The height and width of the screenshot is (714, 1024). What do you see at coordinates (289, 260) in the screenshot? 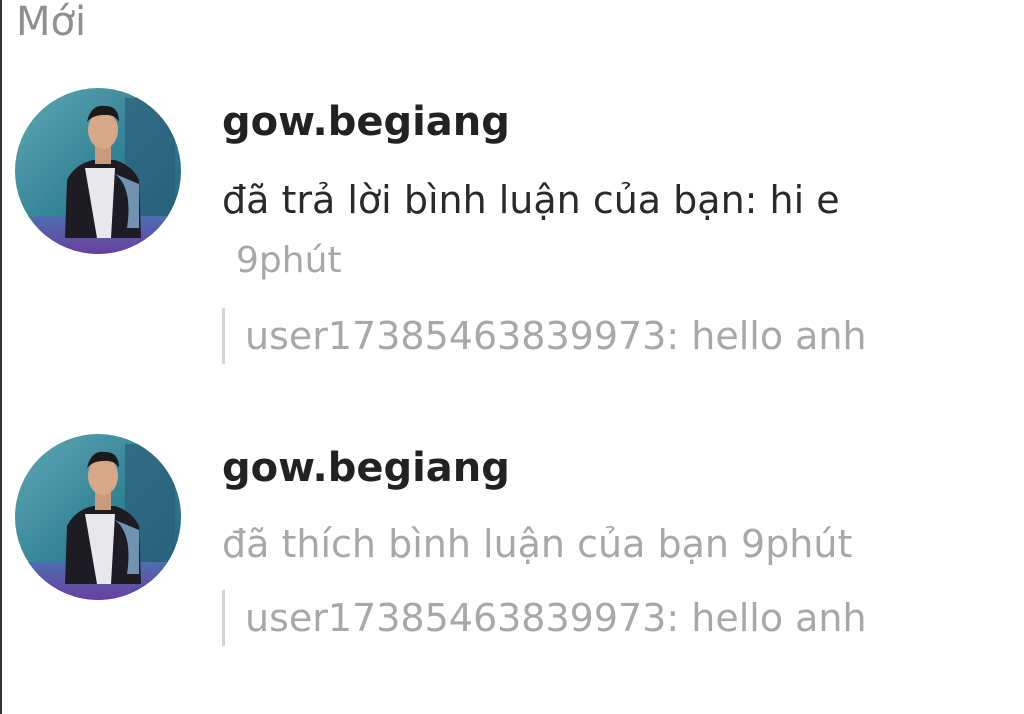
I see `notification-time: 9phút` at bounding box center [289, 260].